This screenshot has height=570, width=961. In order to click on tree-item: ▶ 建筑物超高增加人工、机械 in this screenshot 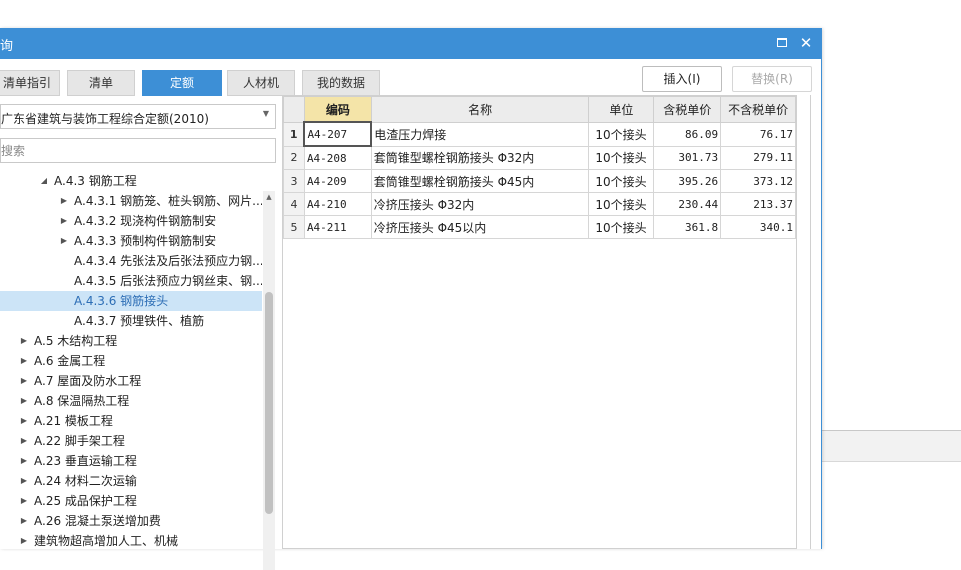, I will do `click(131, 540)`.